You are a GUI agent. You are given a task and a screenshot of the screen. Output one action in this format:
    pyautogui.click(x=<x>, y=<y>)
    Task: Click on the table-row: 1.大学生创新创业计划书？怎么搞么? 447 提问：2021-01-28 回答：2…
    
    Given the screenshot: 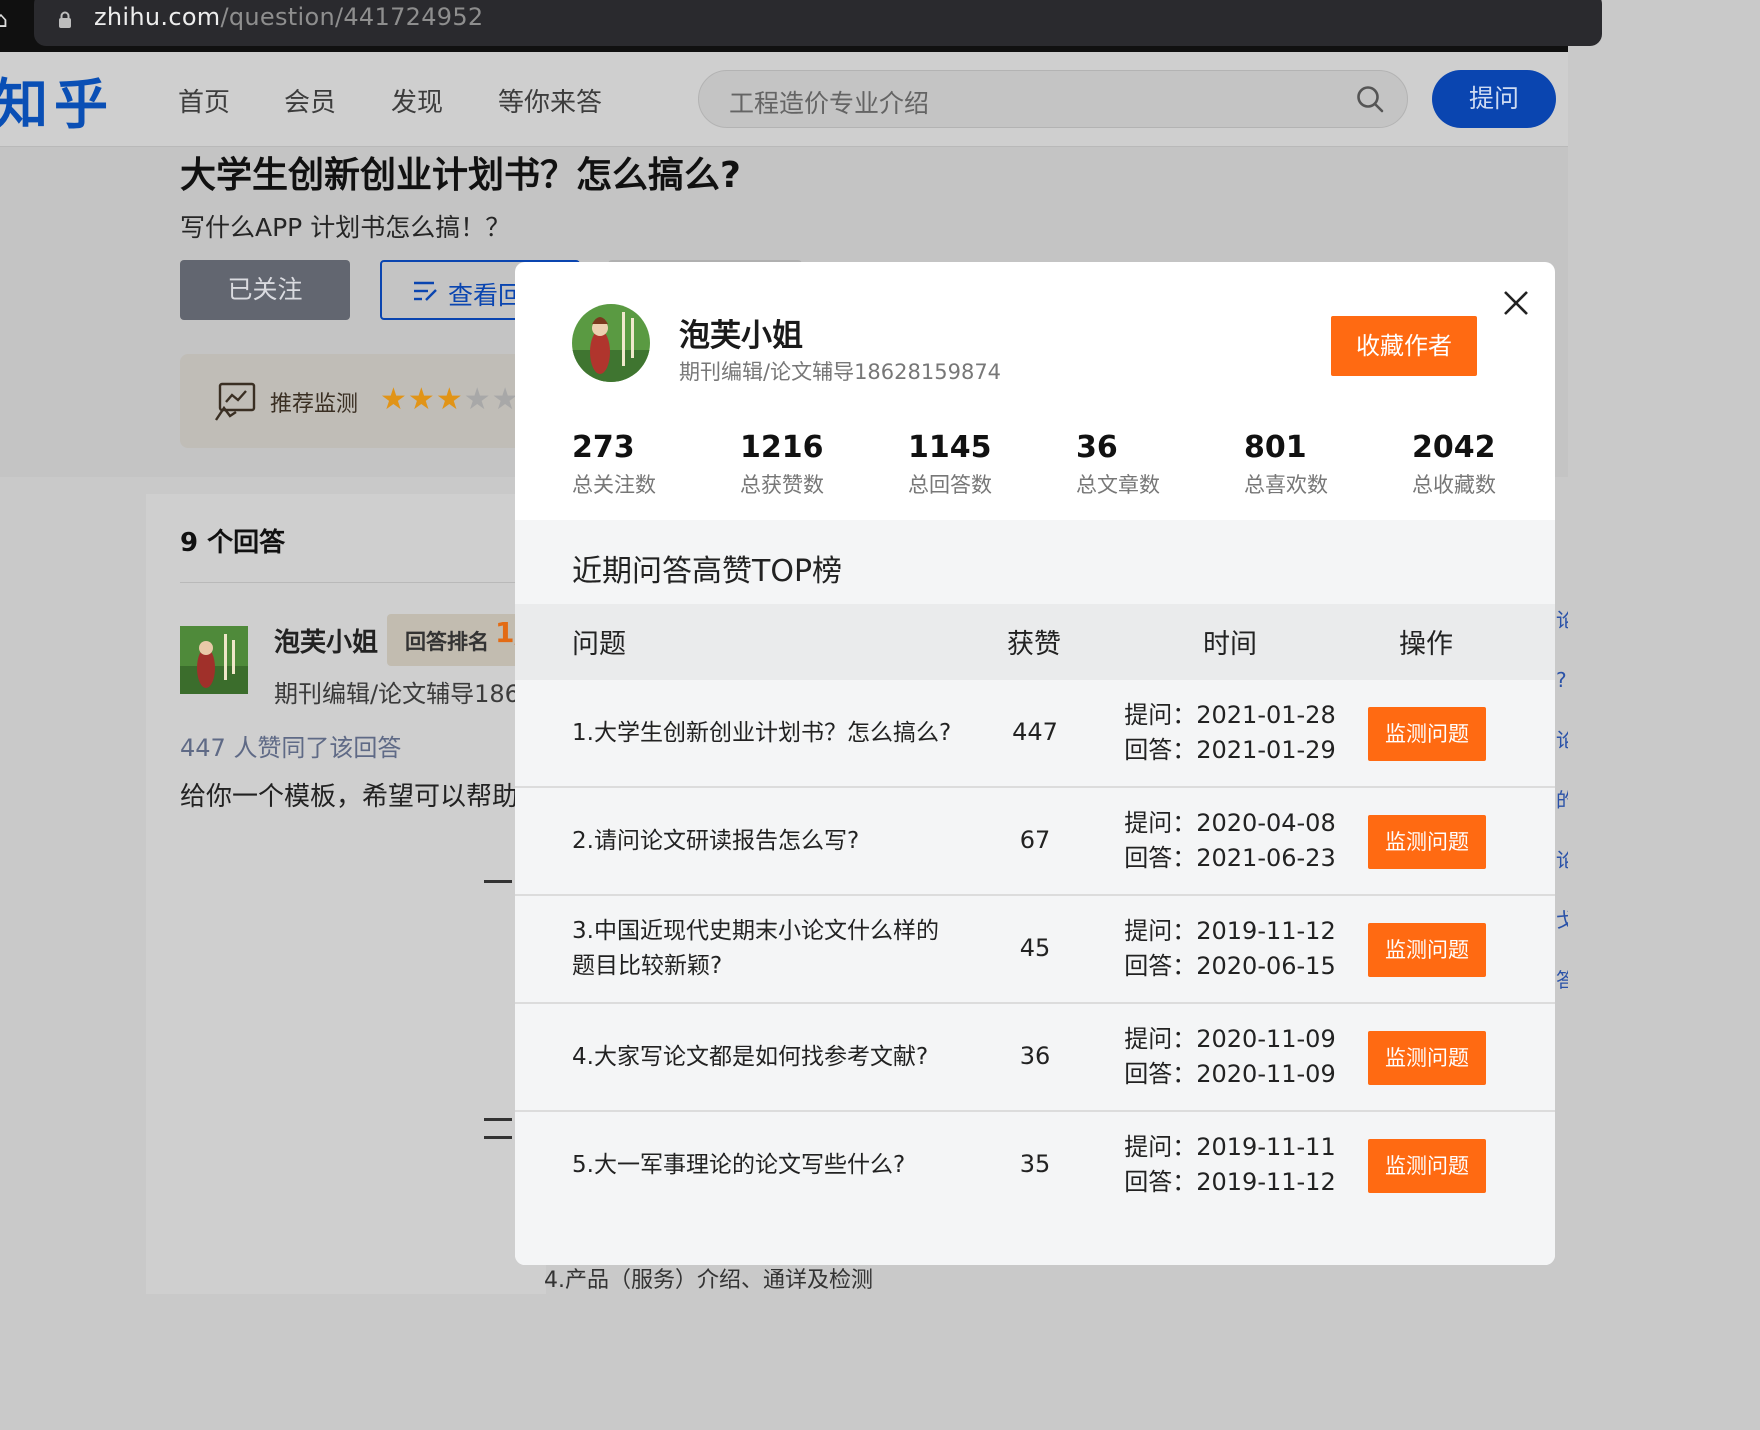 What is the action you would take?
    pyautogui.click(x=1035, y=734)
    